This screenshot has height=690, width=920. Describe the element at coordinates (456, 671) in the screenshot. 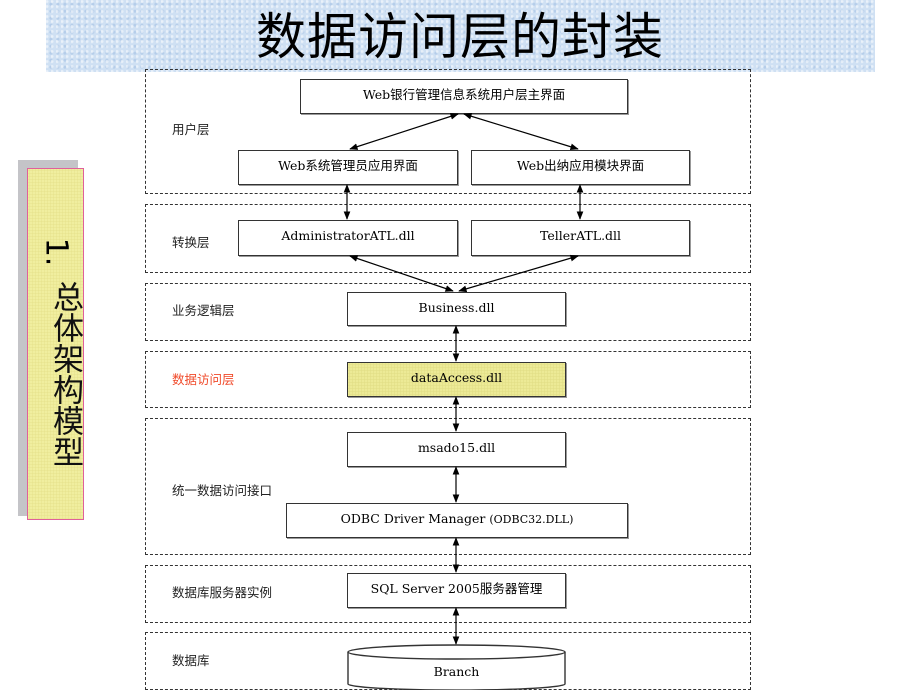

I see `node-database-label: Branch` at that location.